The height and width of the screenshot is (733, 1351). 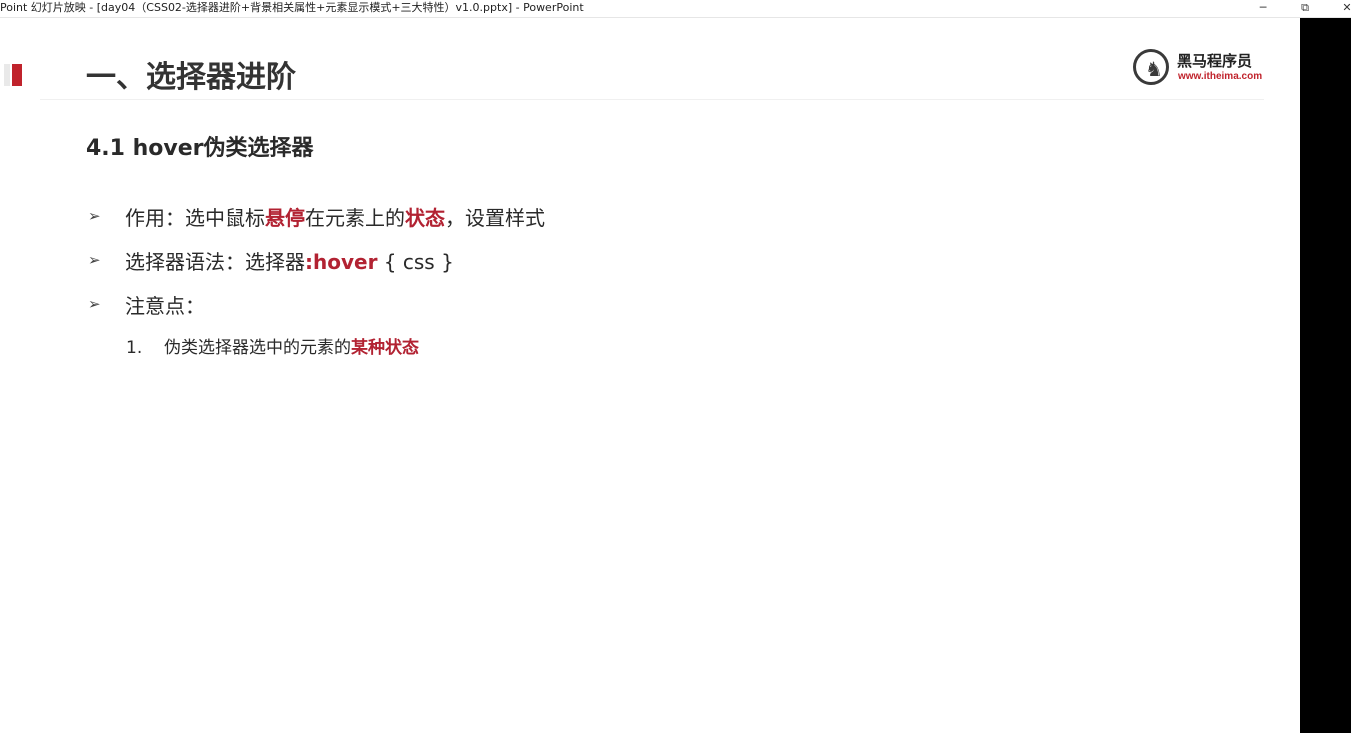 What do you see at coordinates (200, 148) in the screenshot?
I see `section-subtitle: 4.1 hover伪类选择器` at bounding box center [200, 148].